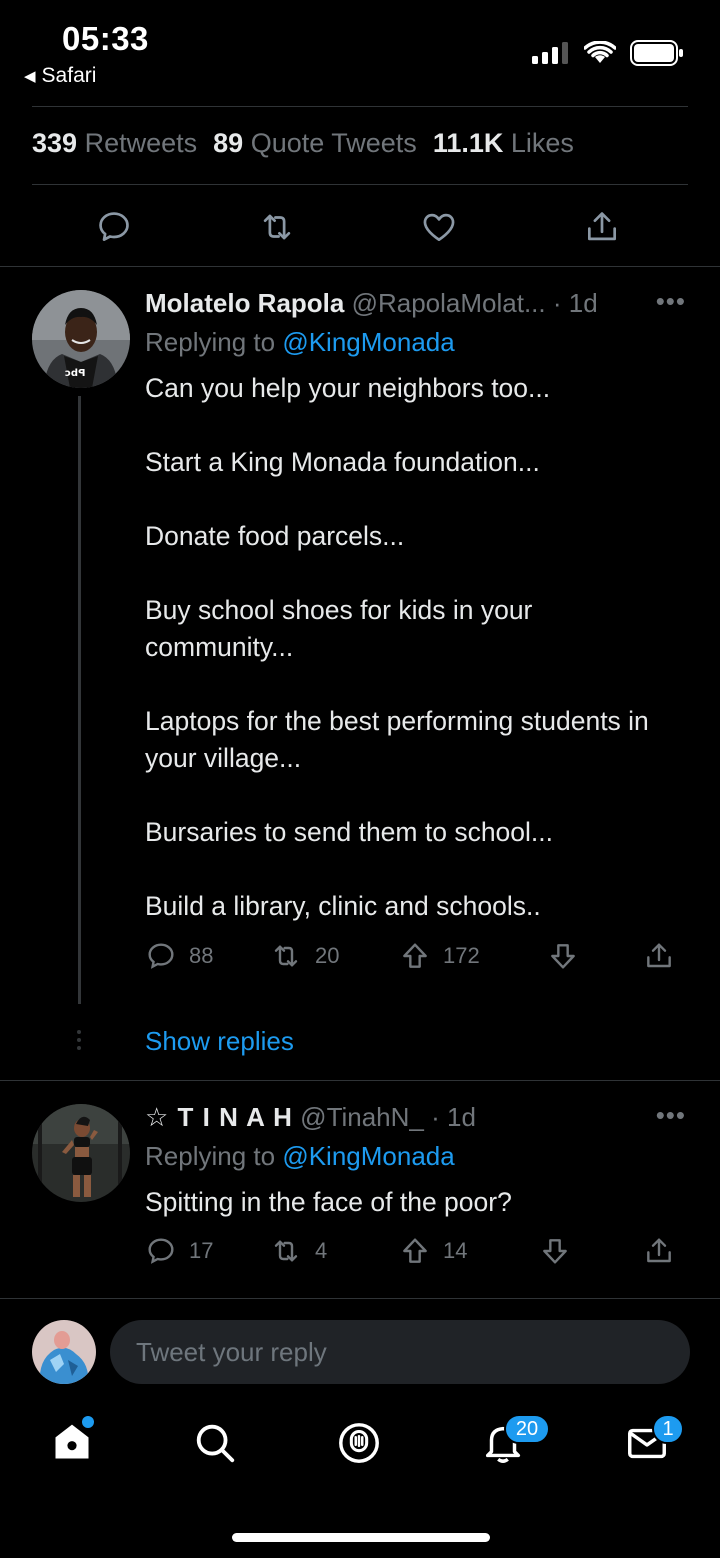  What do you see at coordinates (72, 1442) in the screenshot?
I see `tab-home` at bounding box center [72, 1442].